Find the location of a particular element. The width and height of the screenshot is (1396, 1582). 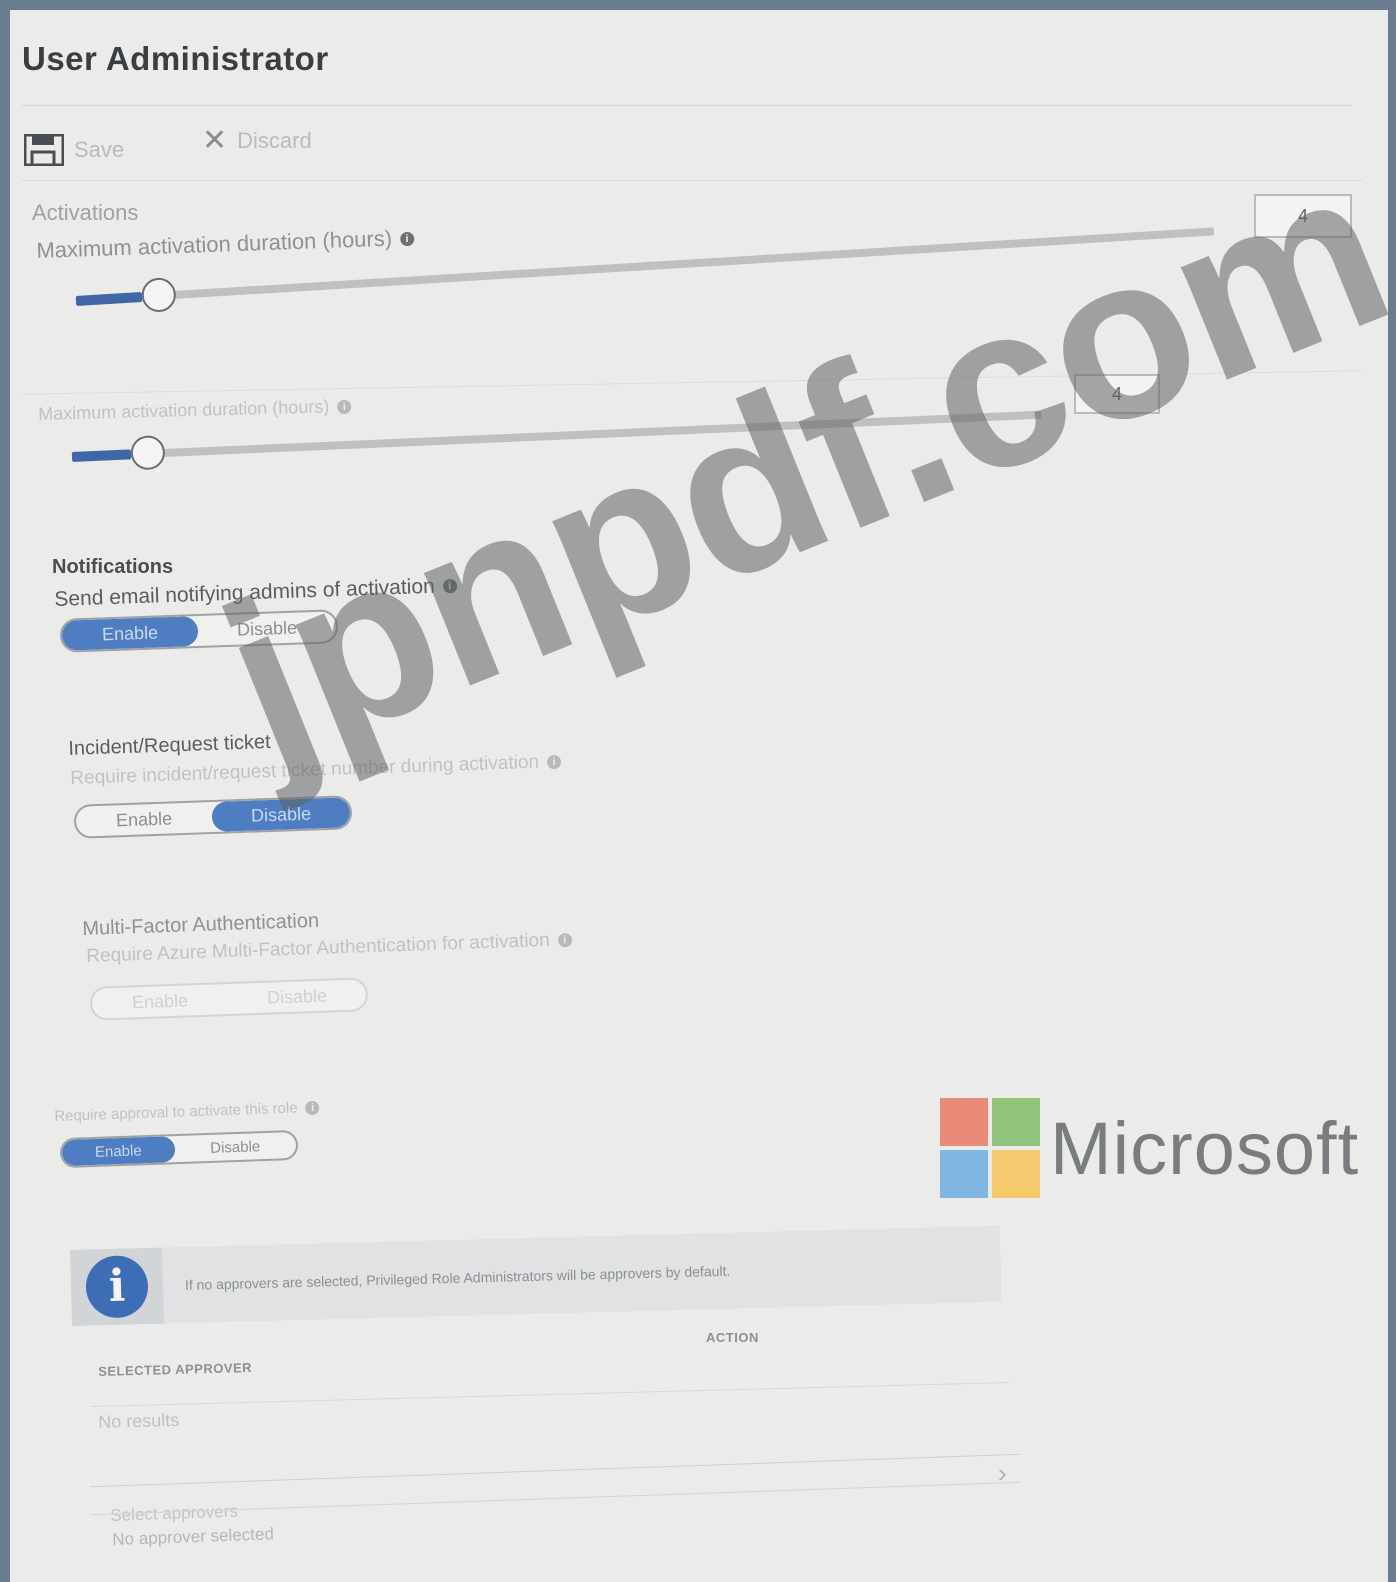

table-divider is located at coordinates (555, 1470).